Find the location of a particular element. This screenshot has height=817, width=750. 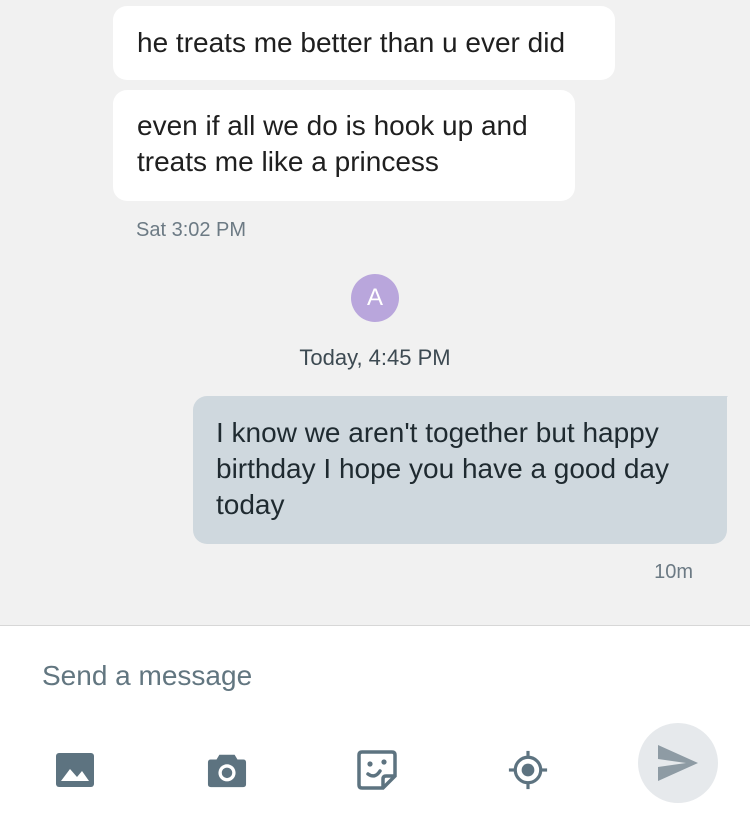

message-timestamp: Sat 3:02 PM is located at coordinates (191, 230).